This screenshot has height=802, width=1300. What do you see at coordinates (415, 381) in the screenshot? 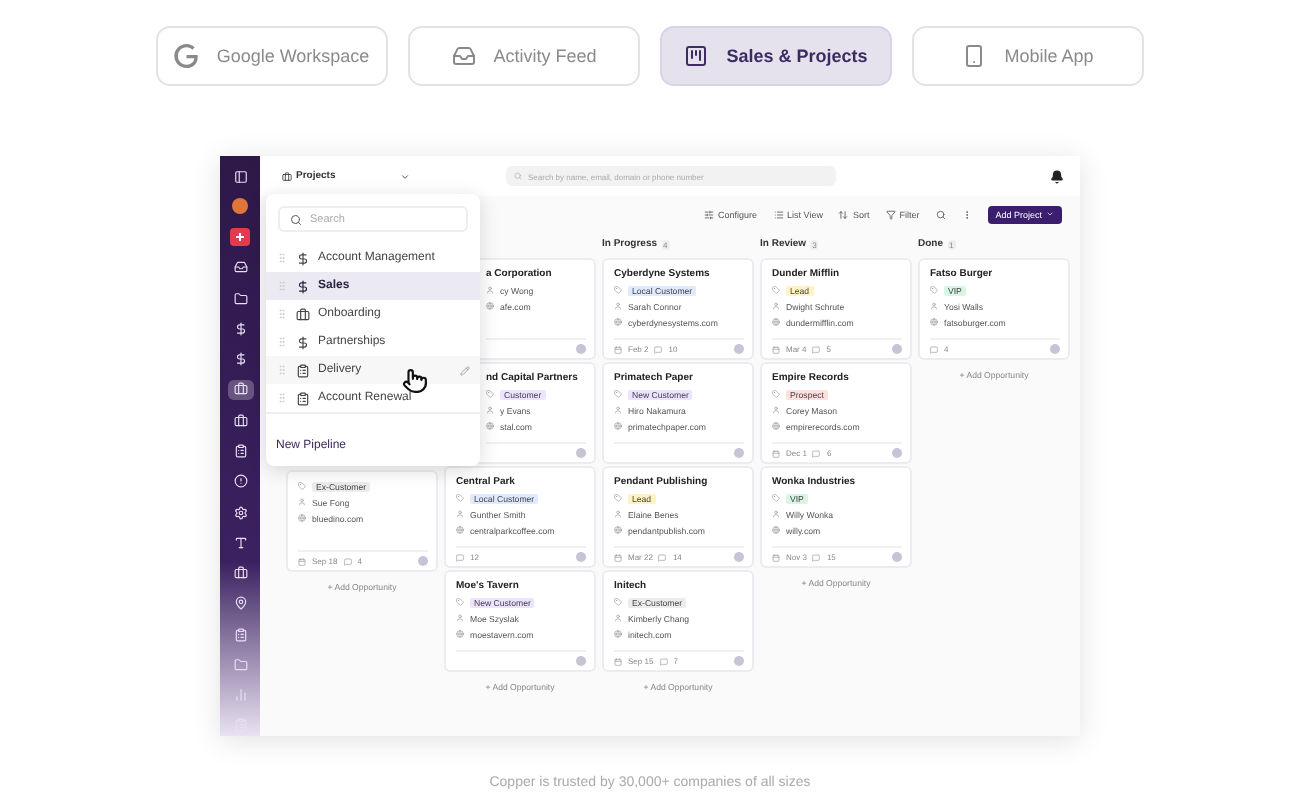
I see `hand-cursor-icon` at bounding box center [415, 381].